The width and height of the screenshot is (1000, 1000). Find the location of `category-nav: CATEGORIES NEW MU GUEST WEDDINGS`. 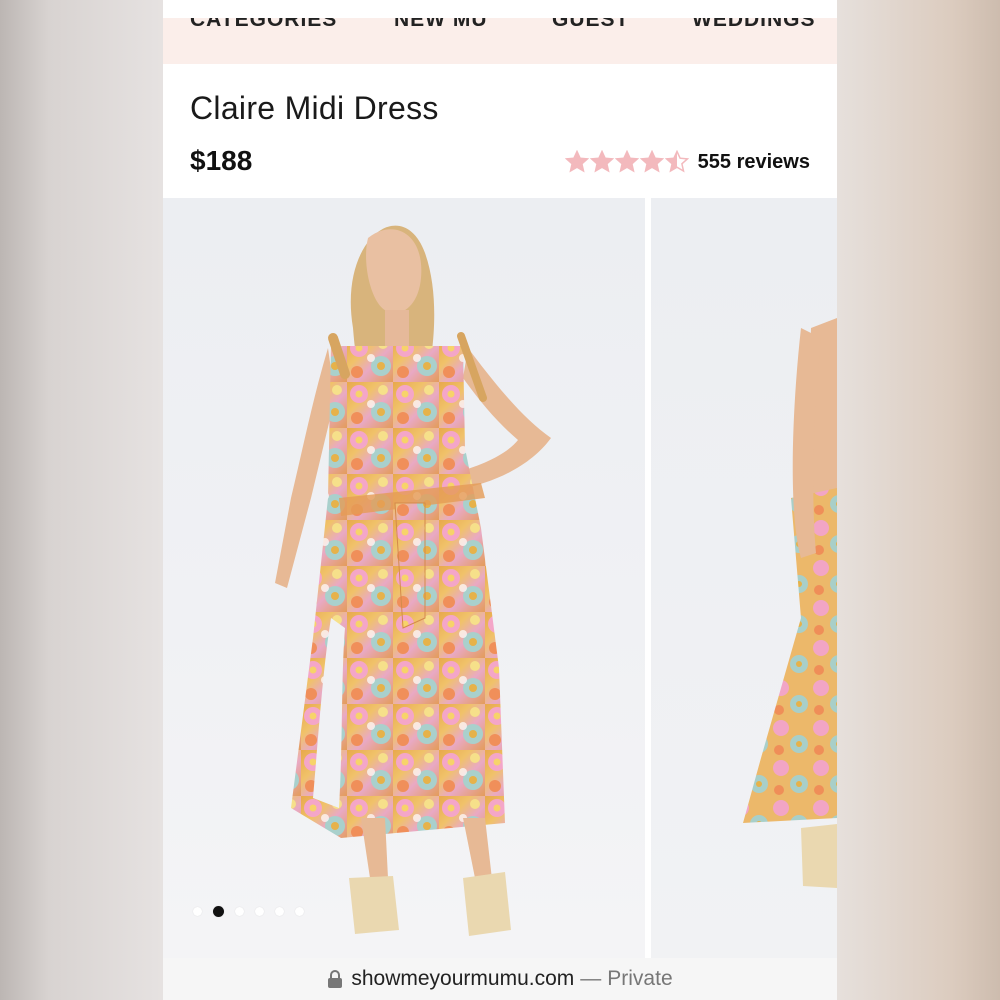

category-nav: CATEGORIES NEW MU GUEST WEDDINGS is located at coordinates (500, 32).